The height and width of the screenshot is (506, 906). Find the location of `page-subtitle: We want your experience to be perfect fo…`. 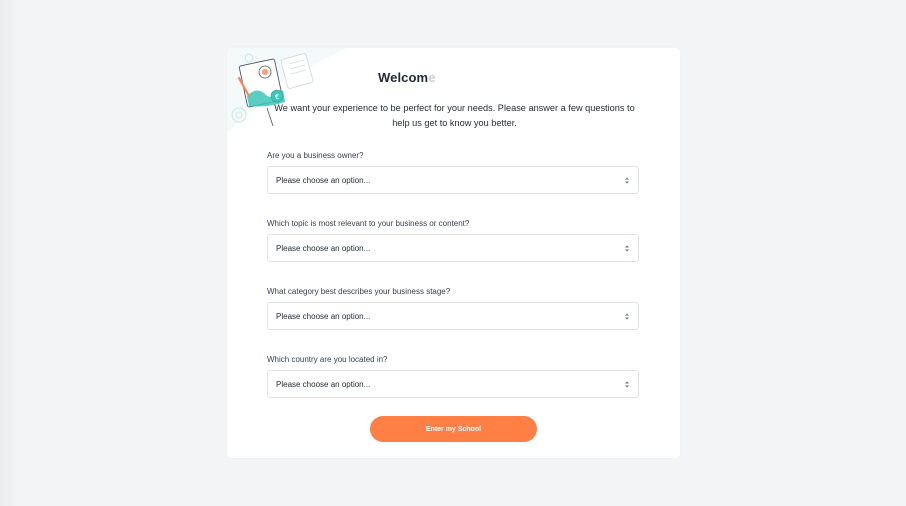

page-subtitle: We want your experience to be perfect fo… is located at coordinates (454, 115).